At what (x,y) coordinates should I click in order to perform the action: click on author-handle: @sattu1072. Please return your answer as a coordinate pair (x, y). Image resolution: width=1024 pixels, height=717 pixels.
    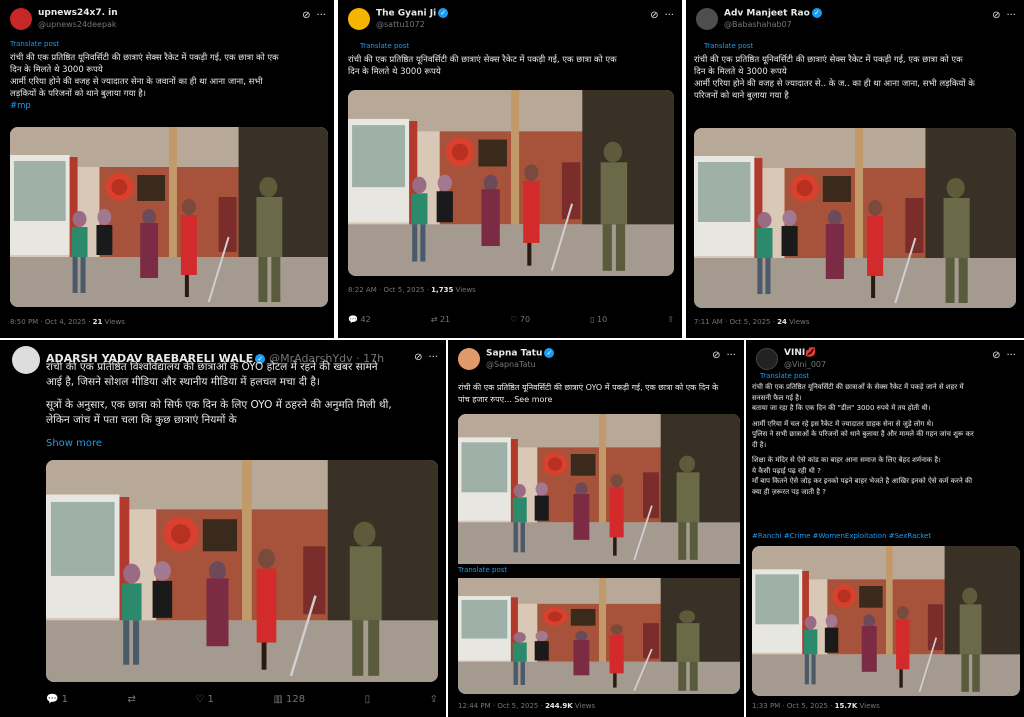
    Looking at the image, I should click on (400, 24).